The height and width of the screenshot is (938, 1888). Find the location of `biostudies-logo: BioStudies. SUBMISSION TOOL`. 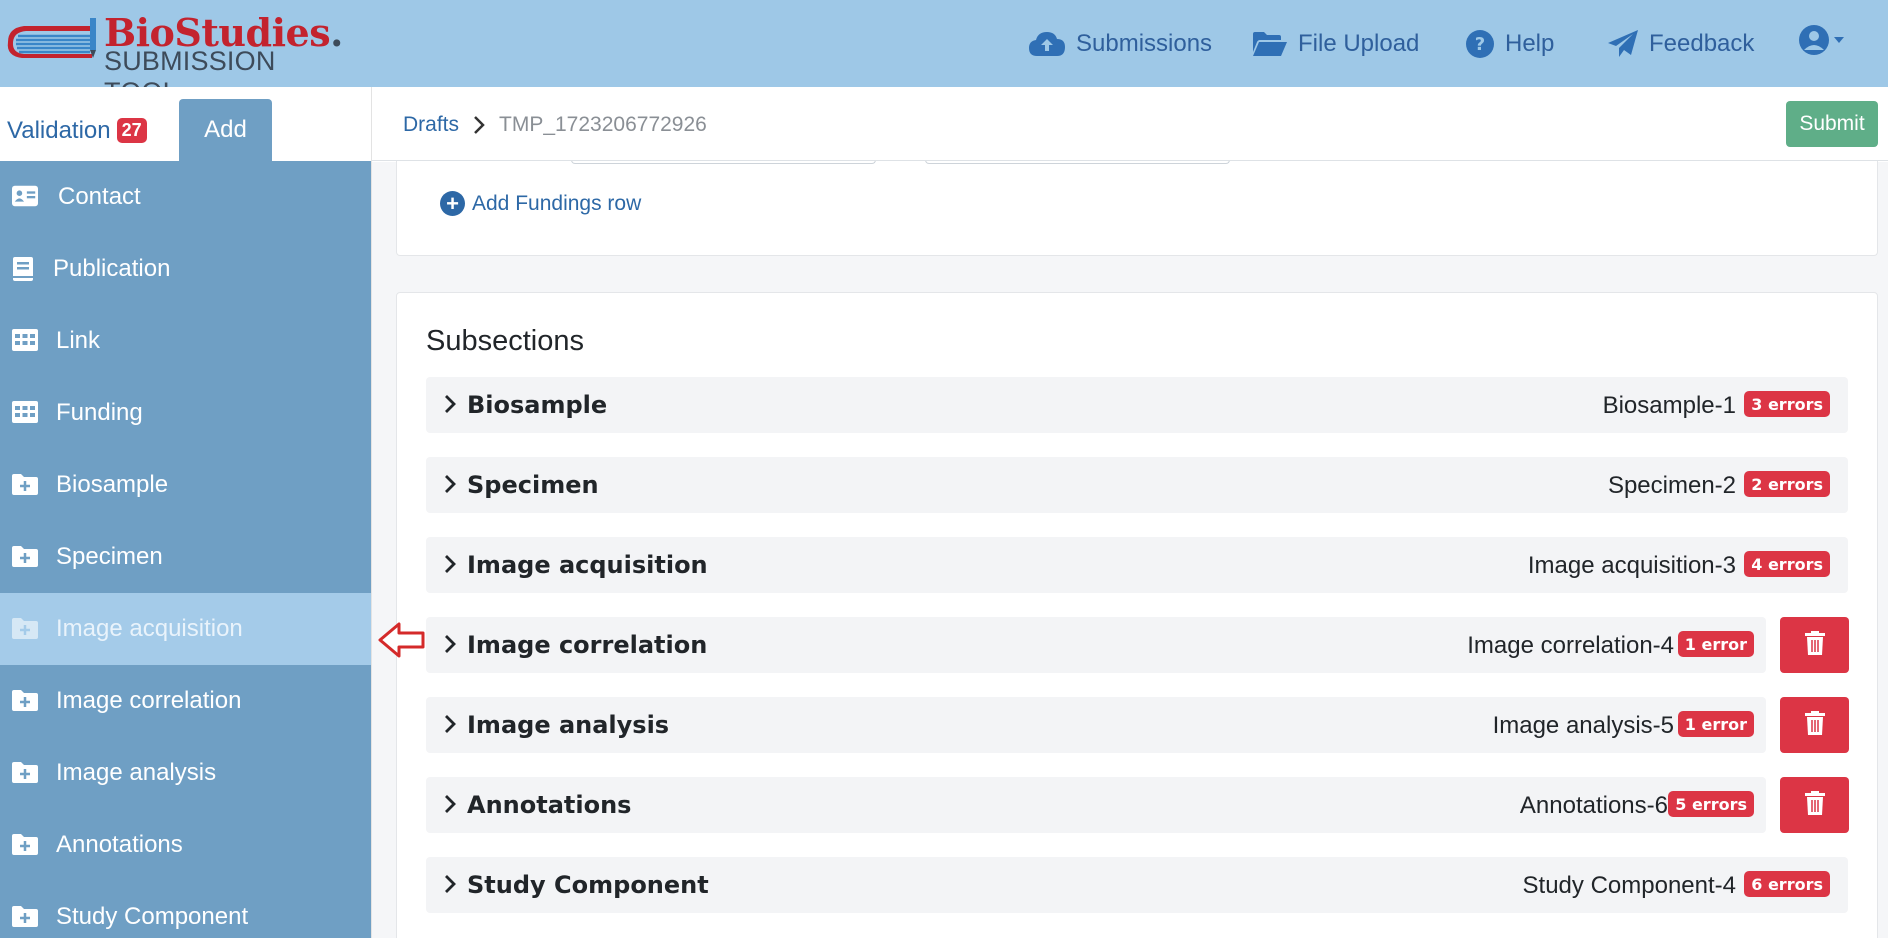

biostudies-logo: BioStudies. SUBMISSION TOOL is located at coordinates (173, 57).